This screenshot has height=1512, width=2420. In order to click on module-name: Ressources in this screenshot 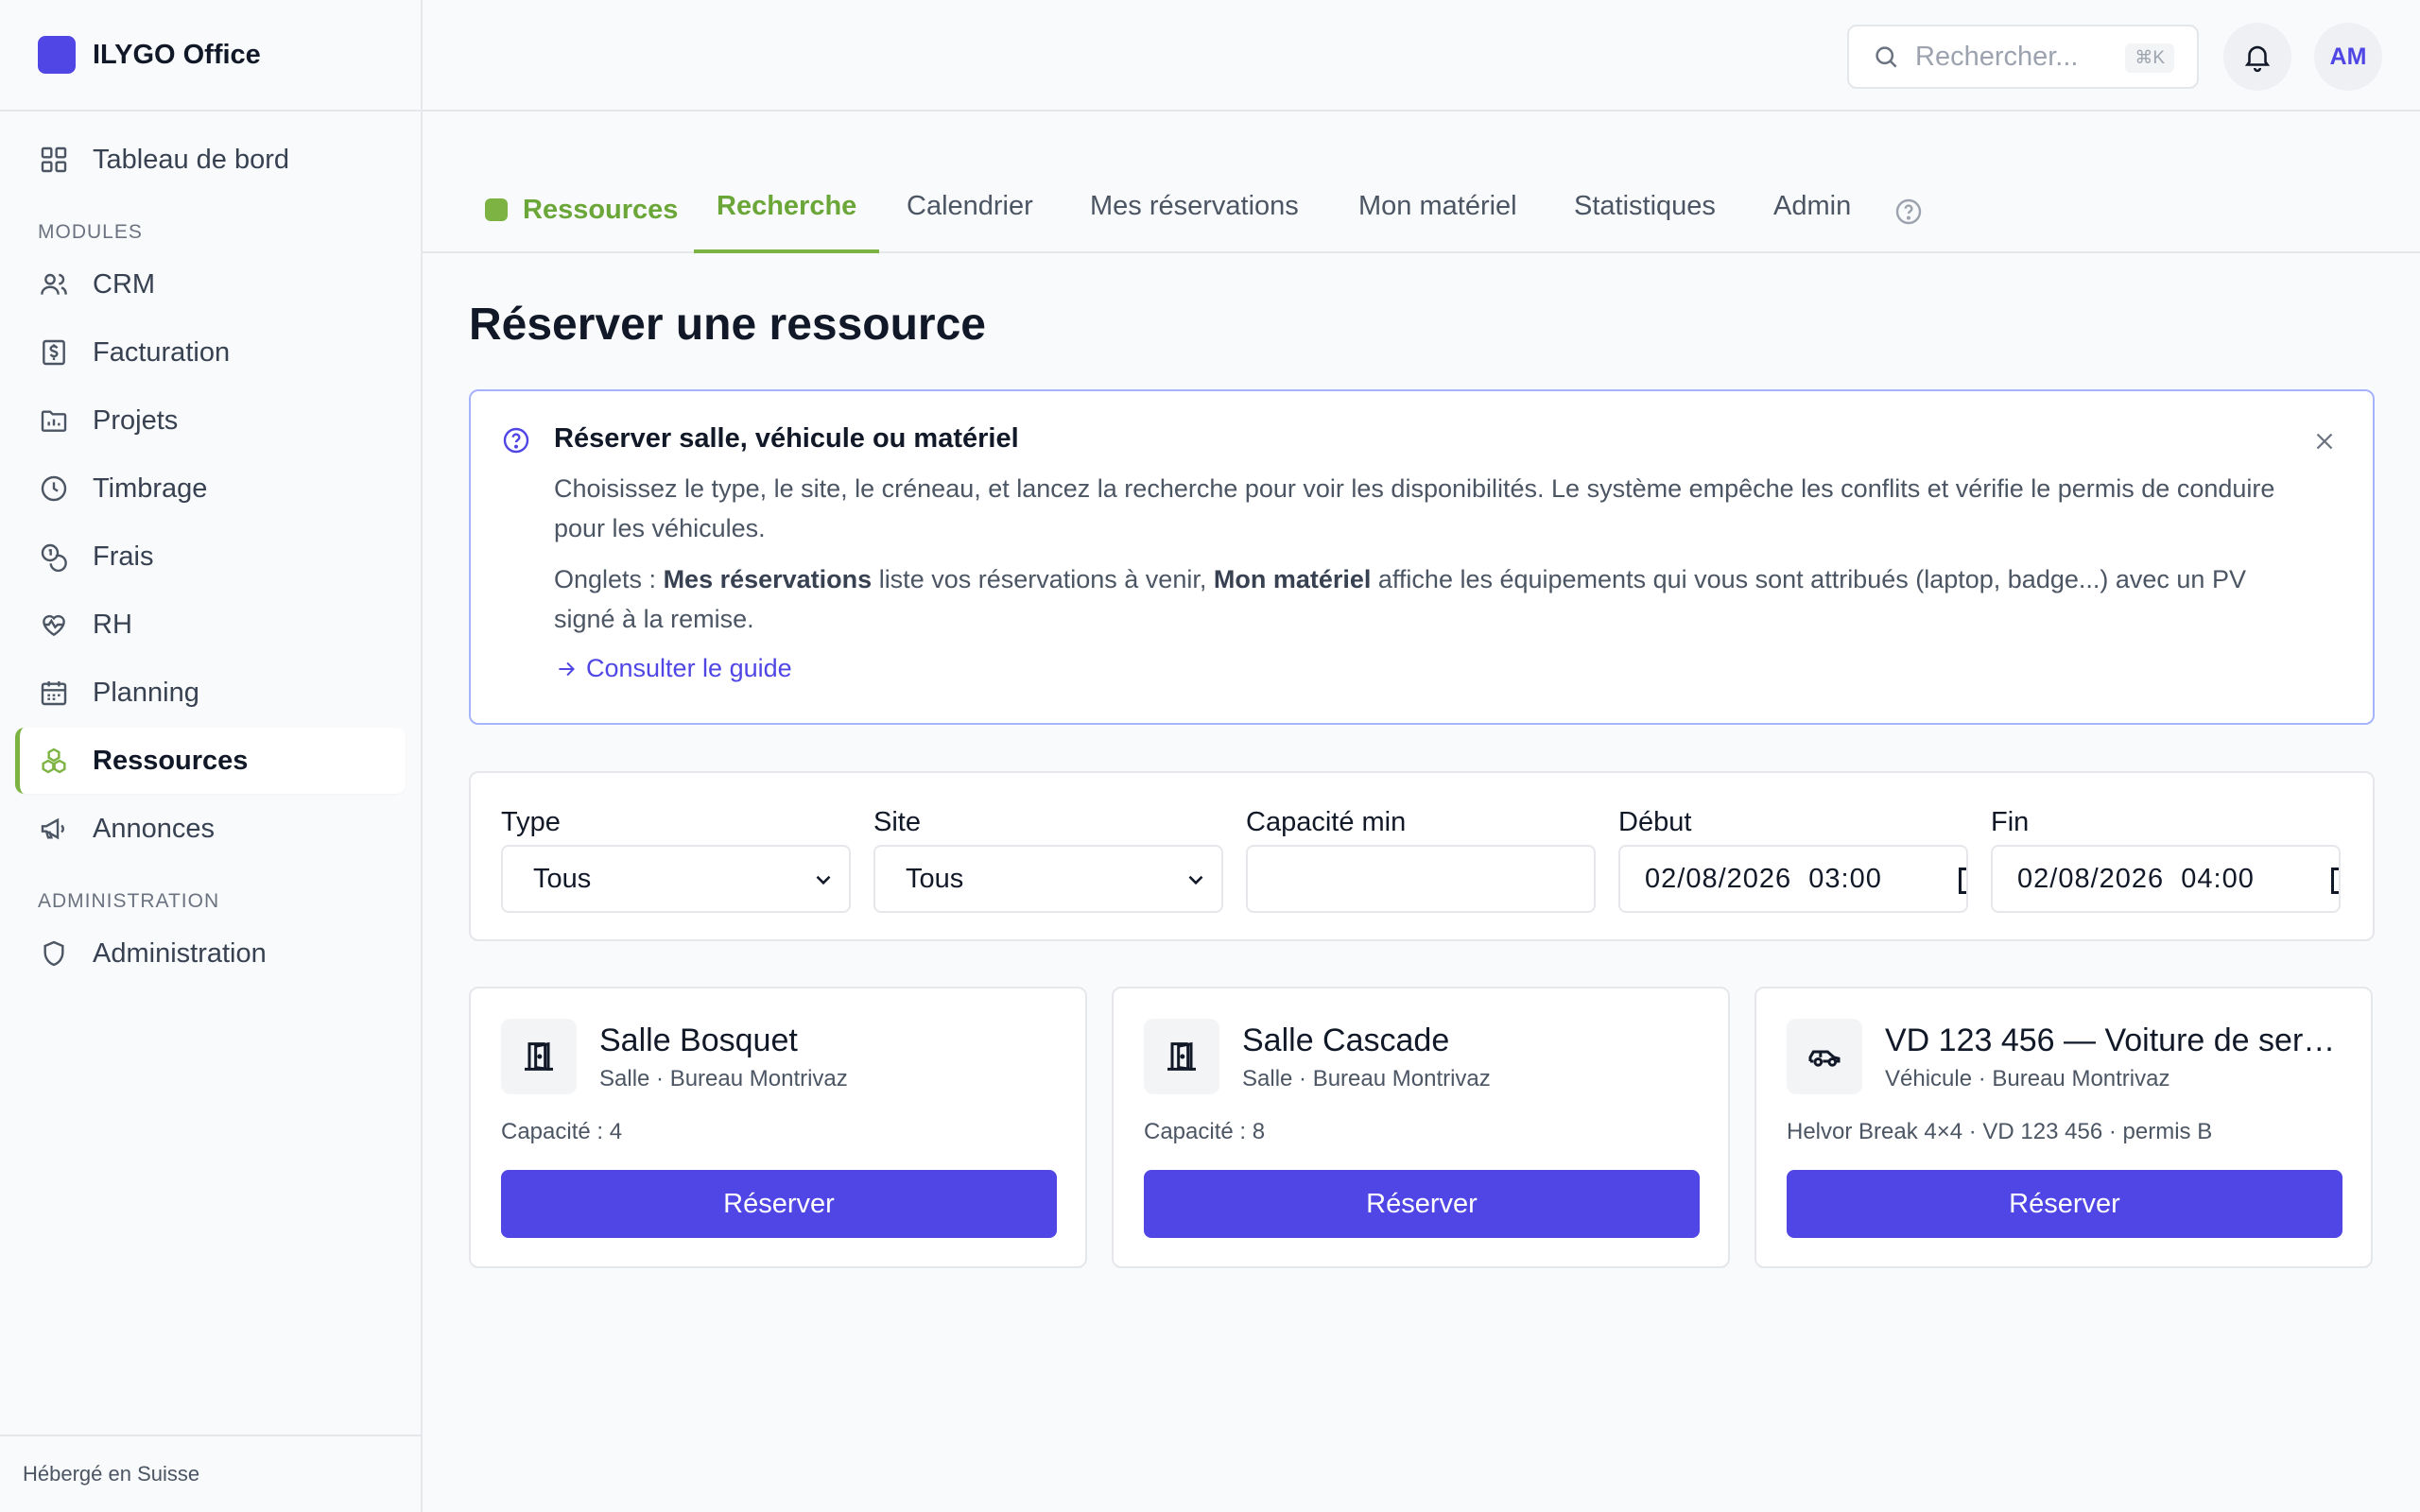, I will do `click(601, 210)`.